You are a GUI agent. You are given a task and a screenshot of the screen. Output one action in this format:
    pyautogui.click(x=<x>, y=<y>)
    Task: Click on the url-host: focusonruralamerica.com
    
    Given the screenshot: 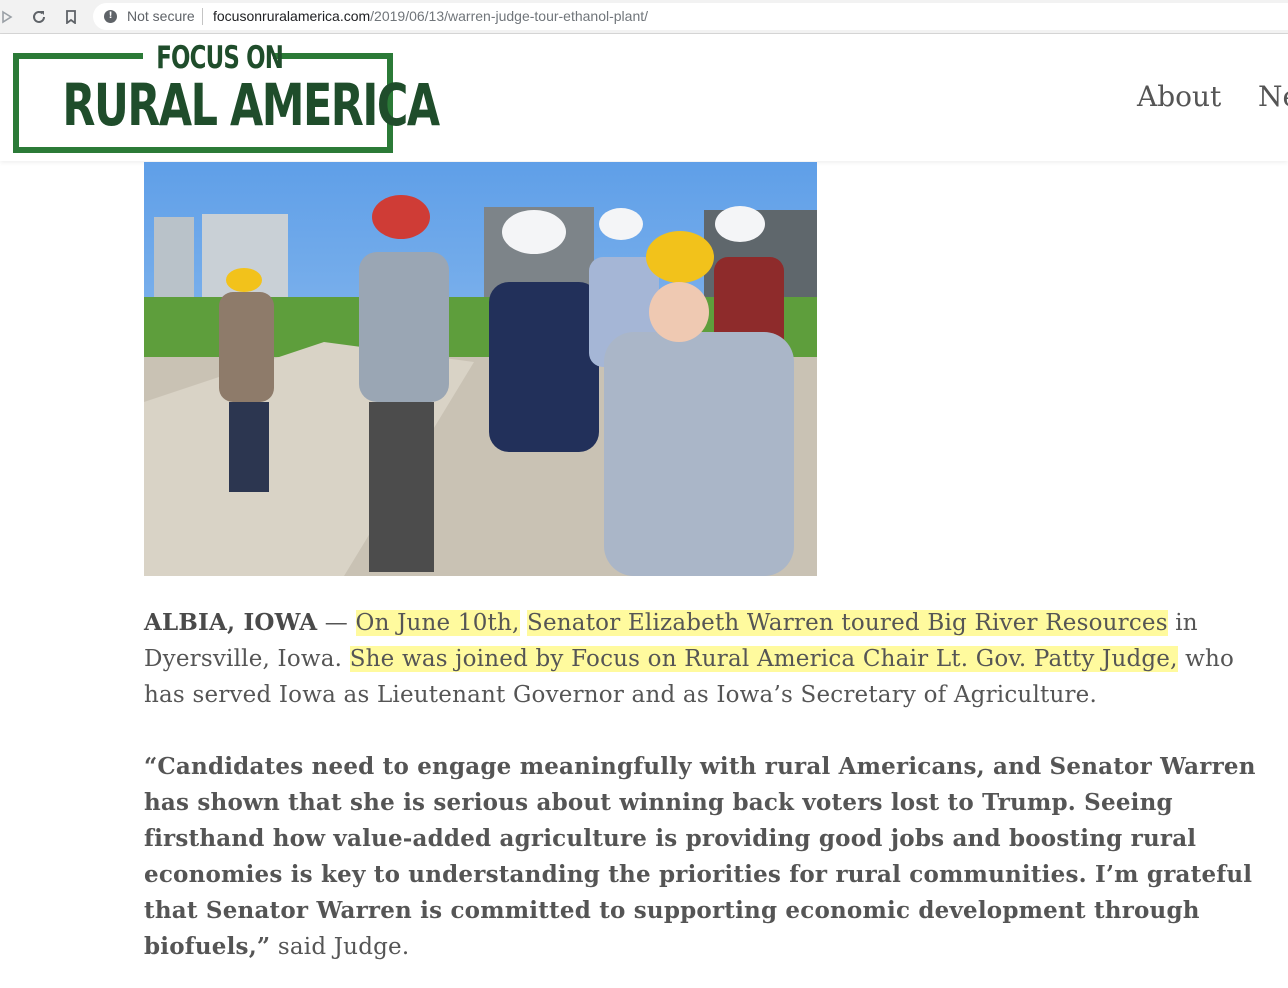 What is the action you would take?
    pyautogui.click(x=292, y=16)
    